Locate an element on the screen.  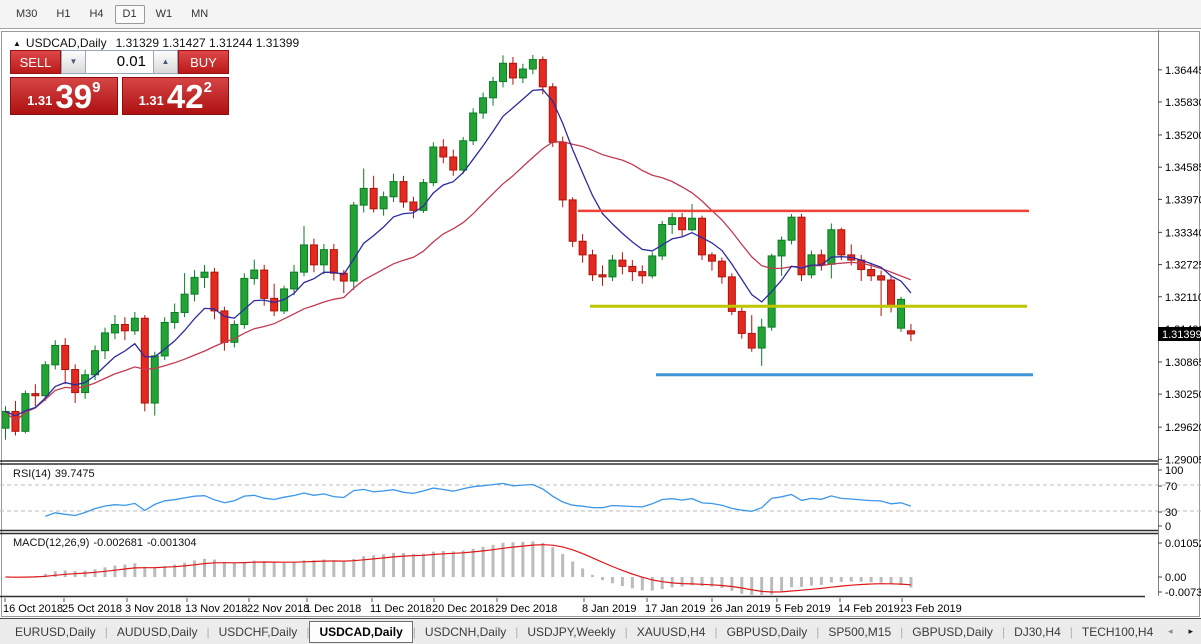
date-axis-label: 22 Nov 2018 is located at coordinates (278, 609).